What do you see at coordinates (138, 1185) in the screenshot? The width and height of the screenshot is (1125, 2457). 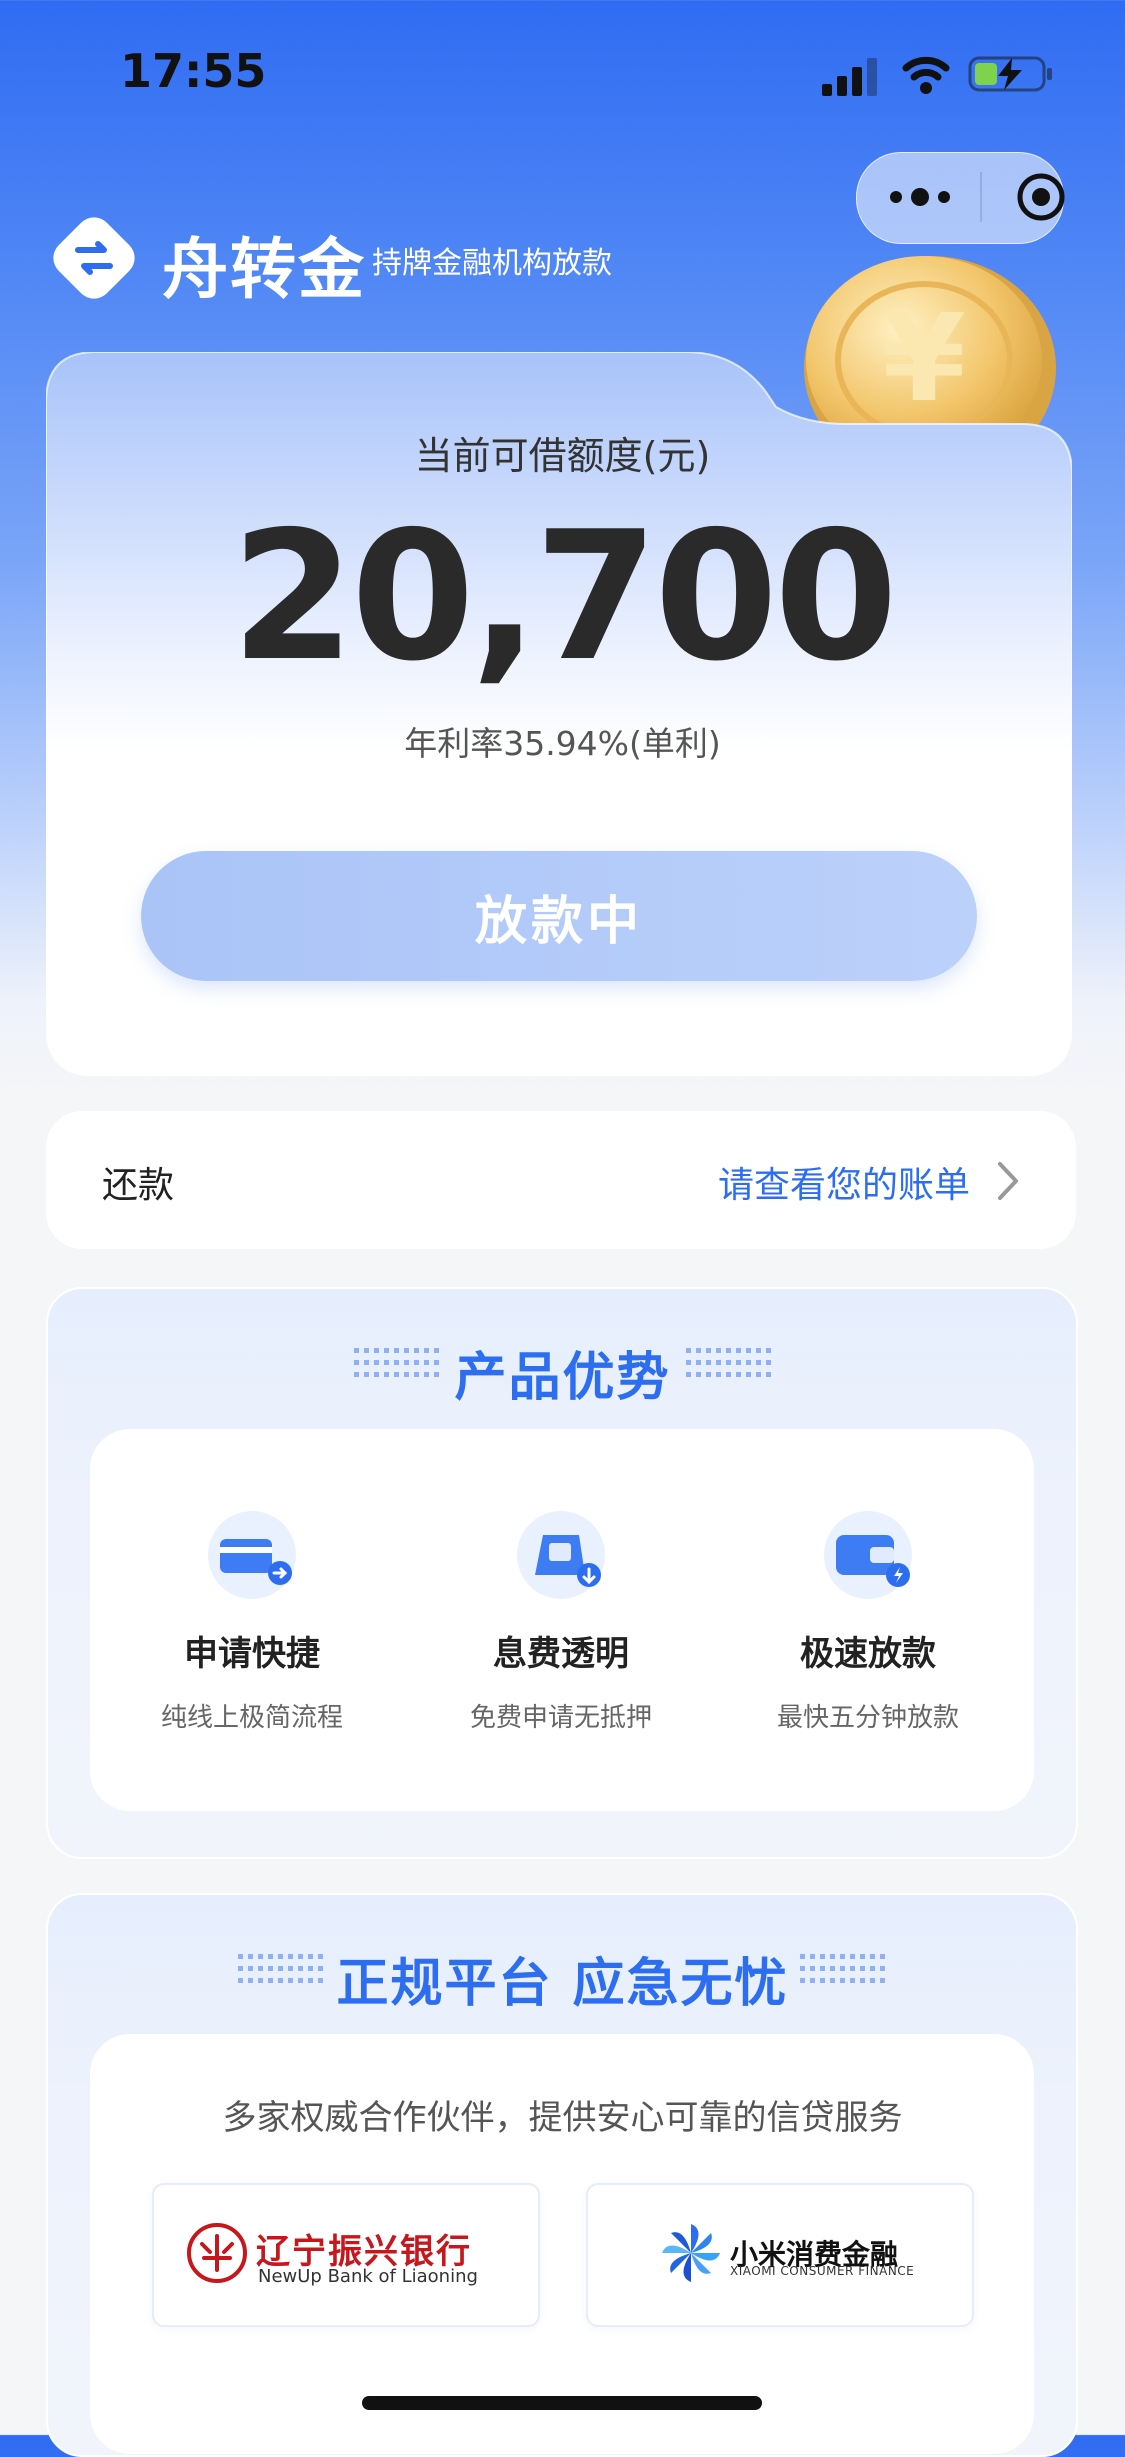 I see `repay-label: 还款` at bounding box center [138, 1185].